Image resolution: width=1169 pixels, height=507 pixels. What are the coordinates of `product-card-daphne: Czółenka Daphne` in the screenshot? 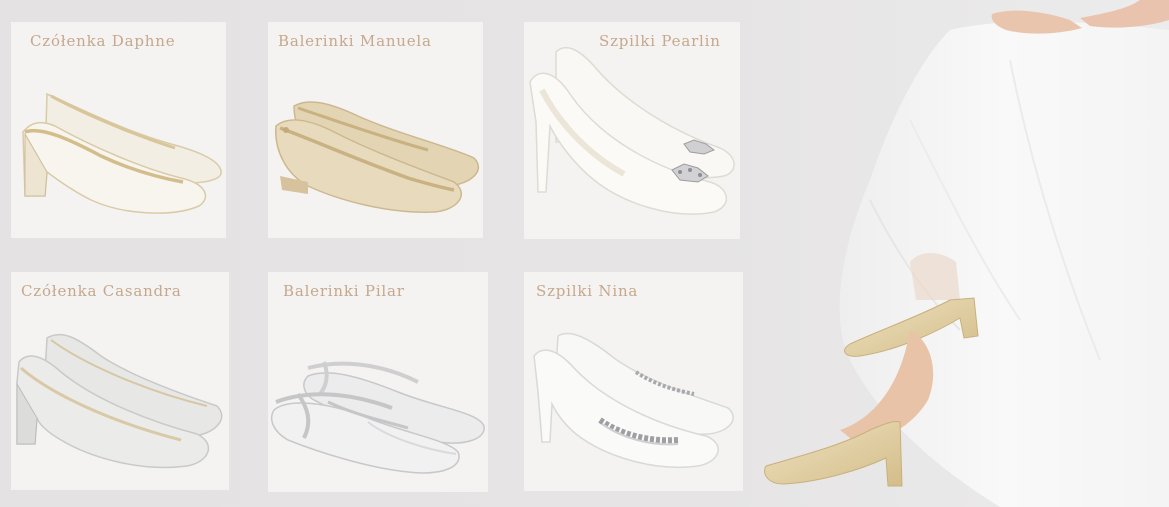 It's located at (118, 130).